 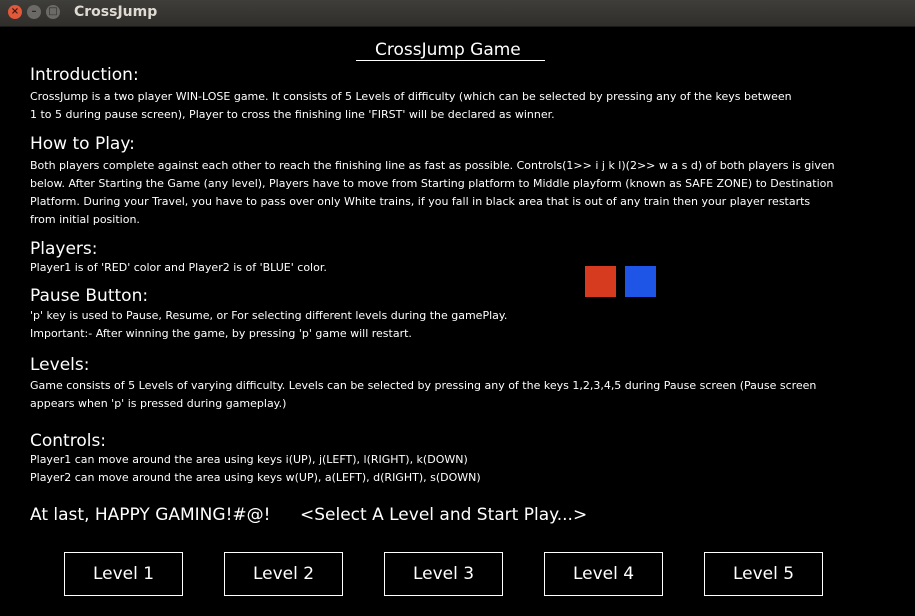 What do you see at coordinates (150, 515) in the screenshot?
I see `farewell-text: At last, HAPPY GAMING!#@!` at bounding box center [150, 515].